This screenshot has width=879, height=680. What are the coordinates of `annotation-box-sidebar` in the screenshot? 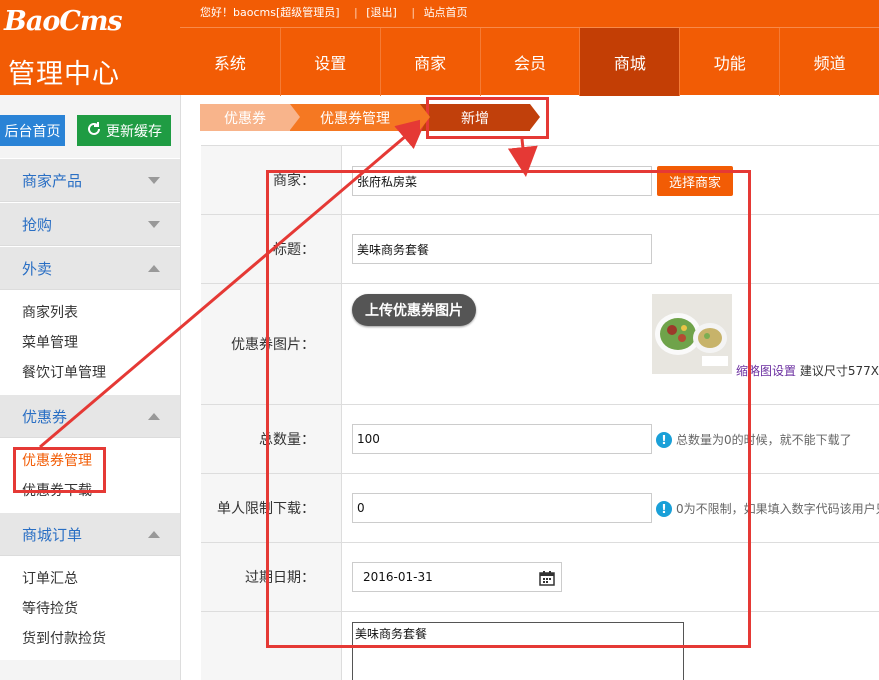 It's located at (59, 470).